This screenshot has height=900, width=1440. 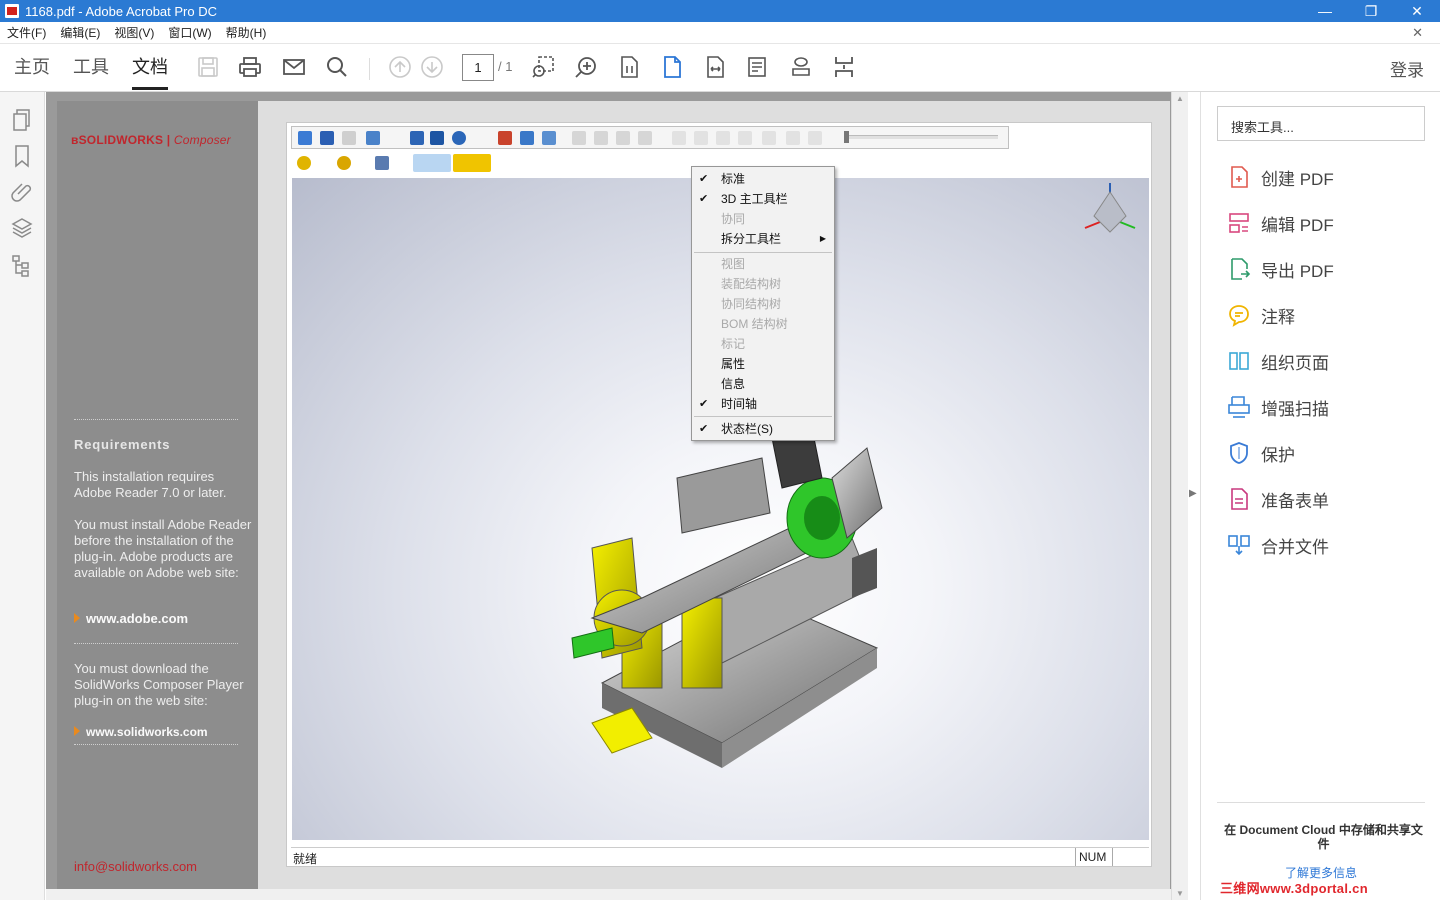 I want to click on anim-loop-icon, so click(x=623, y=138).